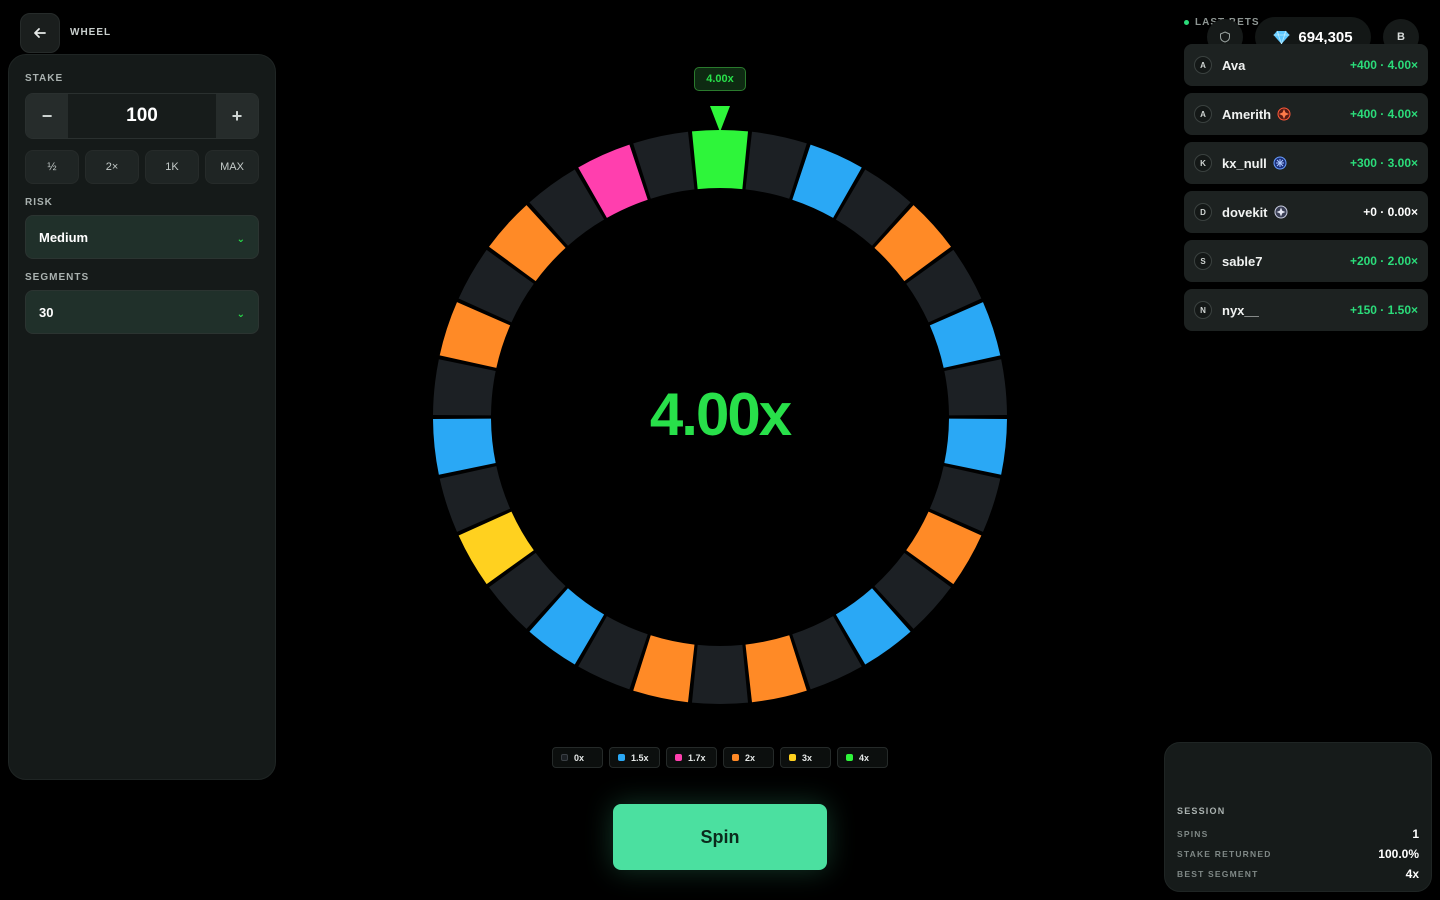 This screenshot has height=900, width=1440. What do you see at coordinates (1234, 65) in the screenshot?
I see `player-name: Ava` at bounding box center [1234, 65].